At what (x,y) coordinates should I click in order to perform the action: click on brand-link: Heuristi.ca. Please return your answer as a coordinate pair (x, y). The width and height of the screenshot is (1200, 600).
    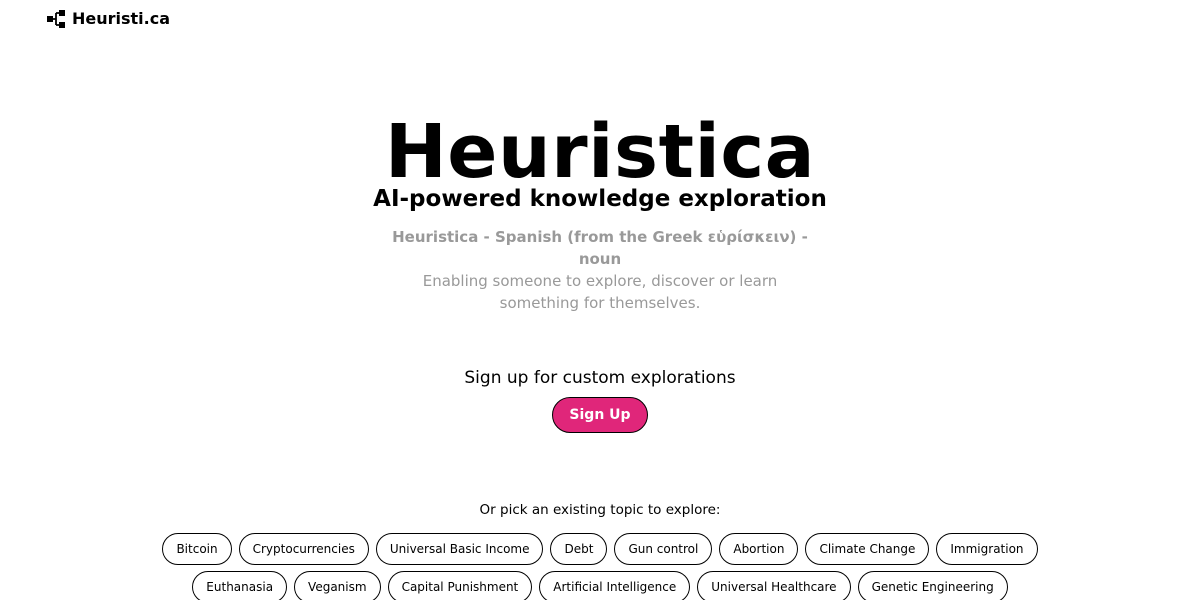
    Looking at the image, I should click on (108, 19).